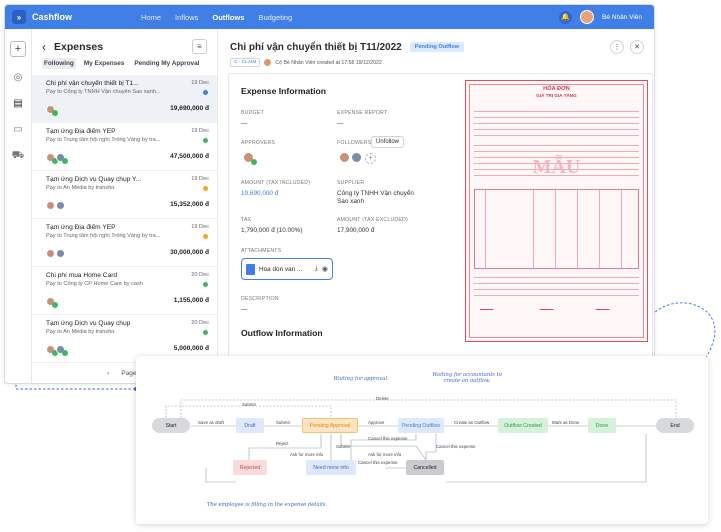  What do you see at coordinates (282, 333) in the screenshot?
I see `section-title-outflow-info: Outflow Information` at bounding box center [282, 333].